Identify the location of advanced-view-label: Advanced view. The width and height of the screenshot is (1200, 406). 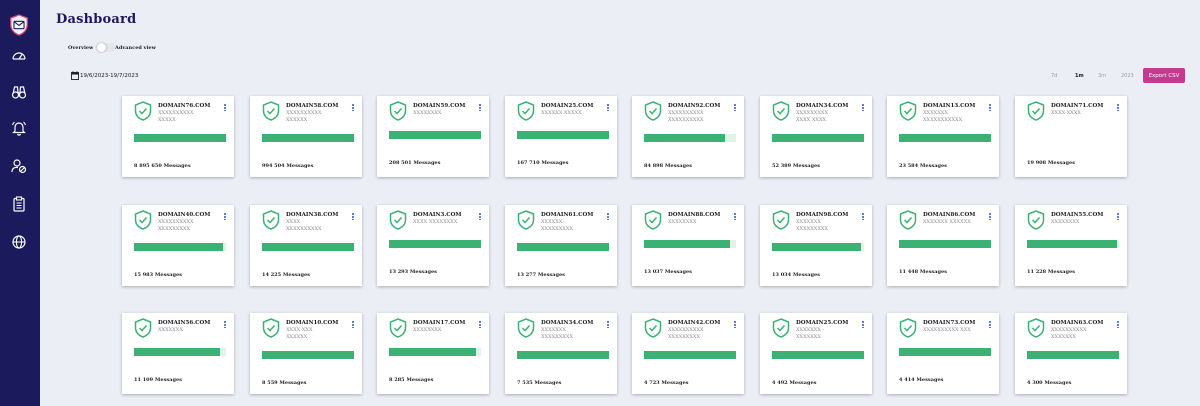
(135, 48).